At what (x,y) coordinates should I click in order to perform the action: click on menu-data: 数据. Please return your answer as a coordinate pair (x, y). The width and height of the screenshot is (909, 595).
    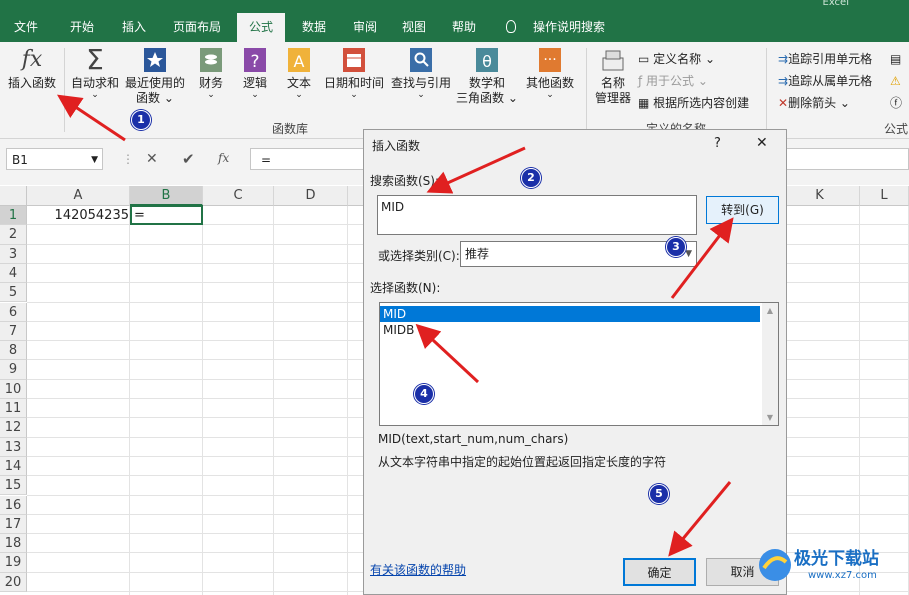
    Looking at the image, I should click on (314, 27).